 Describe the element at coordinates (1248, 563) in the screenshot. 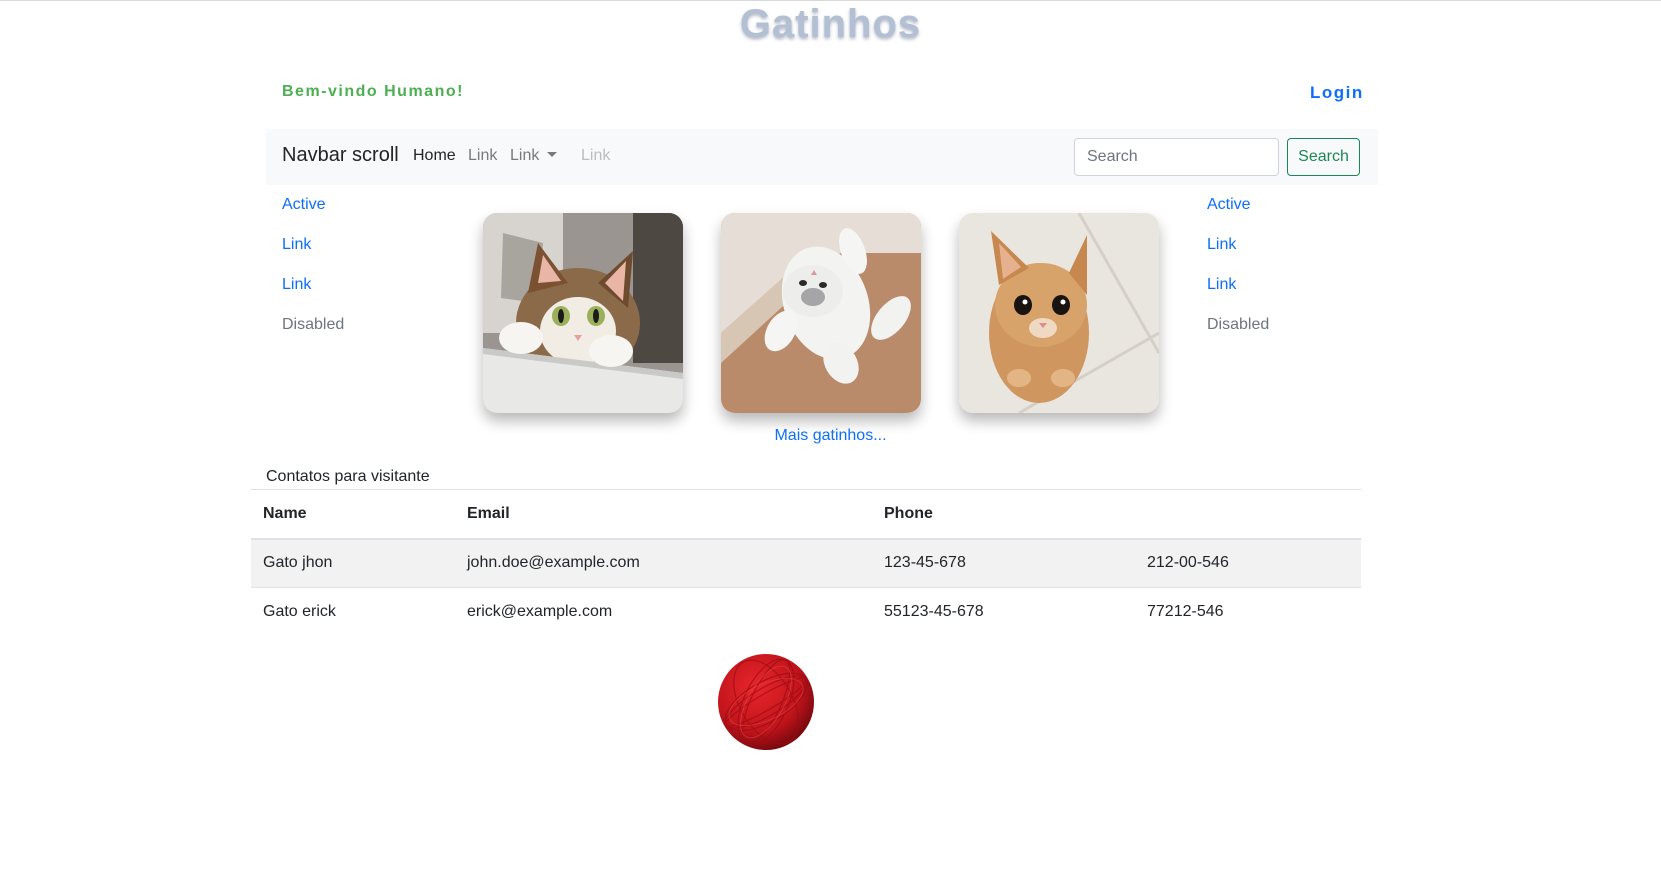

I see `cell-phone-2: 212-00-546` at that location.